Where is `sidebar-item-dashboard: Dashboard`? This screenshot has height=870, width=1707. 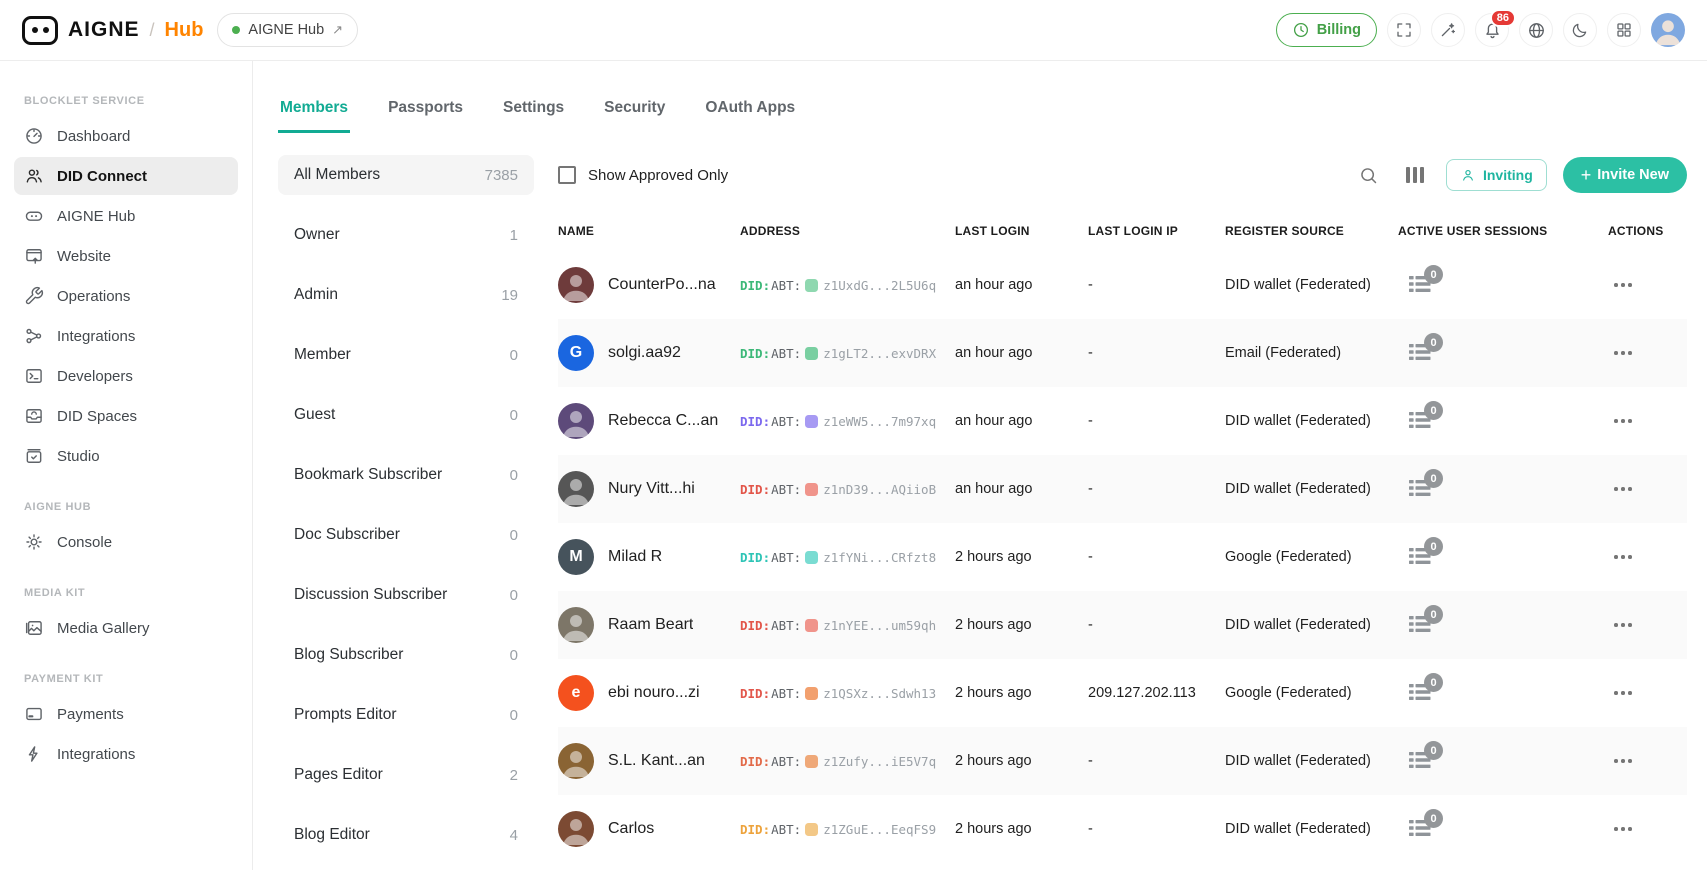
sidebar-item-dashboard: Dashboard is located at coordinates (126, 136).